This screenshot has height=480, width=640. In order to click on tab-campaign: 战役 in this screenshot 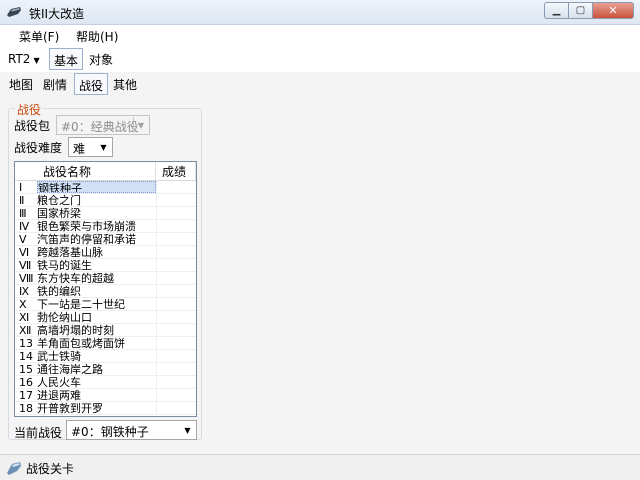, I will do `click(91, 84)`.